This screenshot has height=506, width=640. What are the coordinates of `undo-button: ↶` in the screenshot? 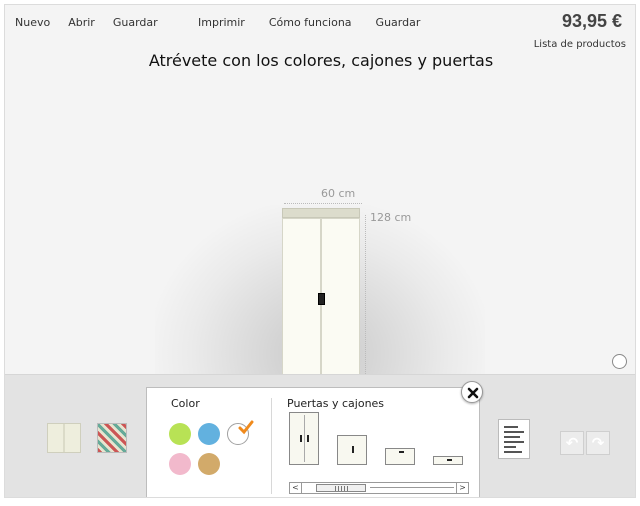 It's located at (572, 443).